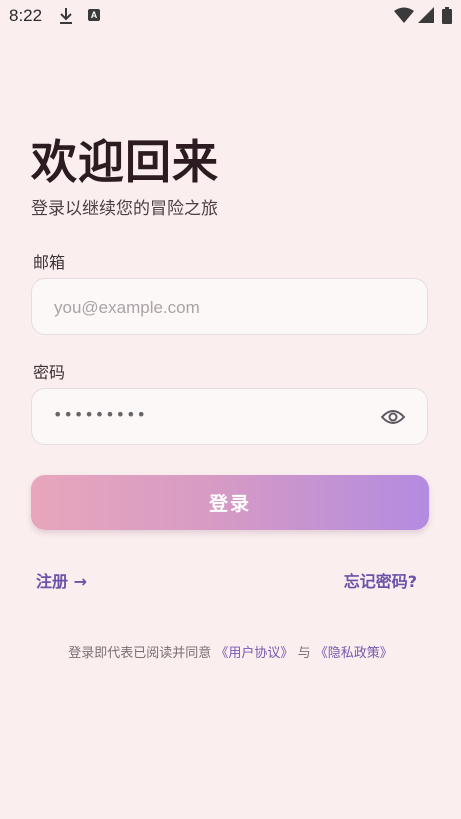 This screenshot has width=461, height=819. What do you see at coordinates (94, 15) in the screenshot?
I see `a-badge-icon: A` at bounding box center [94, 15].